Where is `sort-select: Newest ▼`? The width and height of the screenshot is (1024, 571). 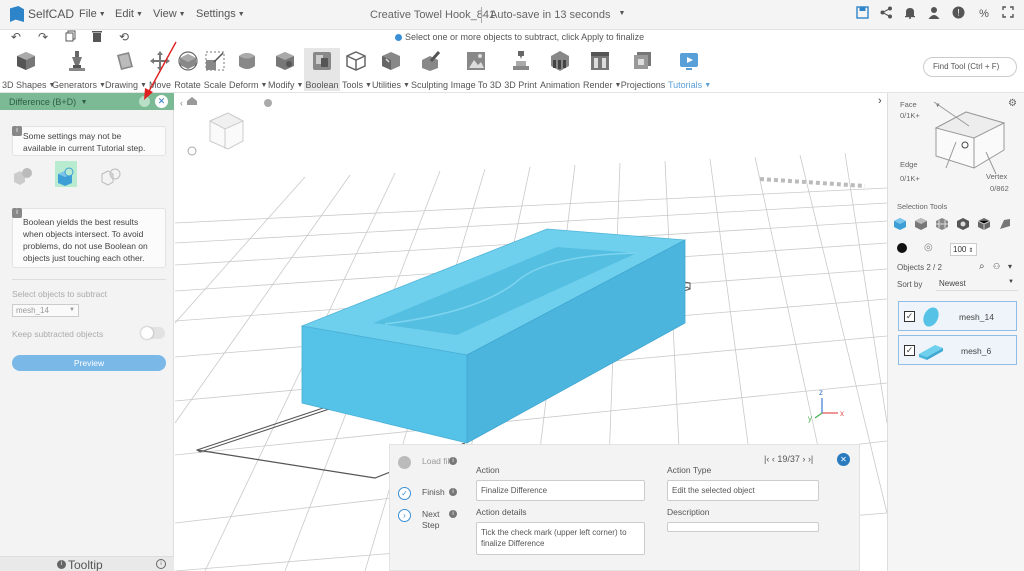 sort-select: Newest ▼ is located at coordinates (977, 285).